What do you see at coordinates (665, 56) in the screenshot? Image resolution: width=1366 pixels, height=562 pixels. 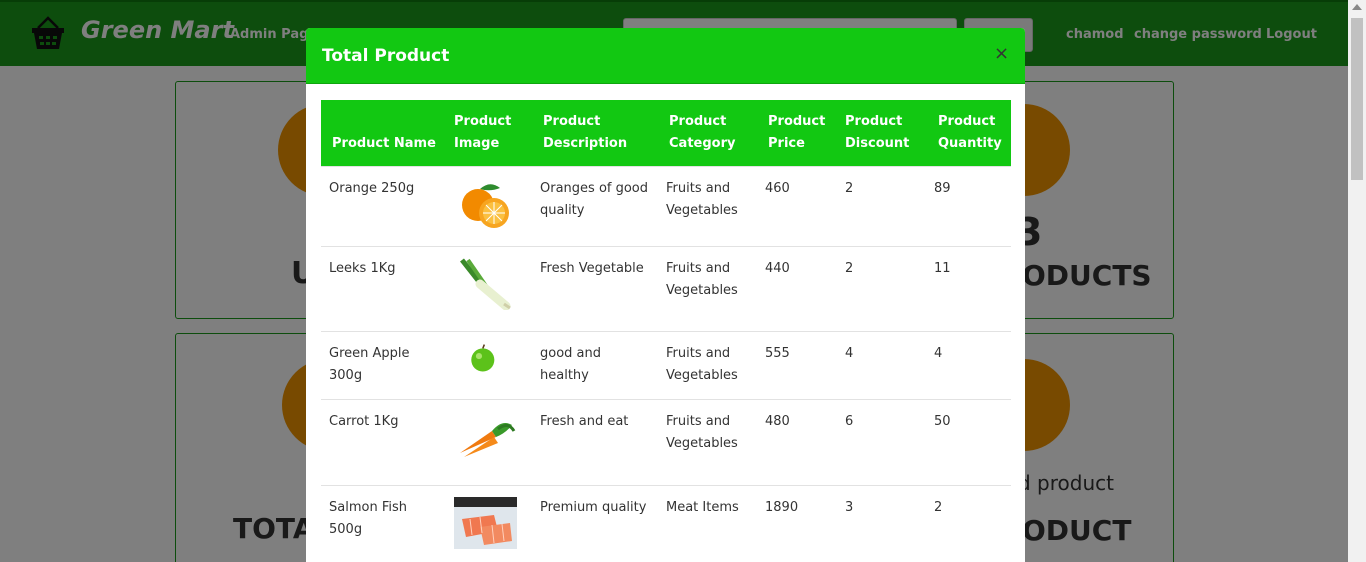 I see `modal-header: Total Product ×` at bounding box center [665, 56].